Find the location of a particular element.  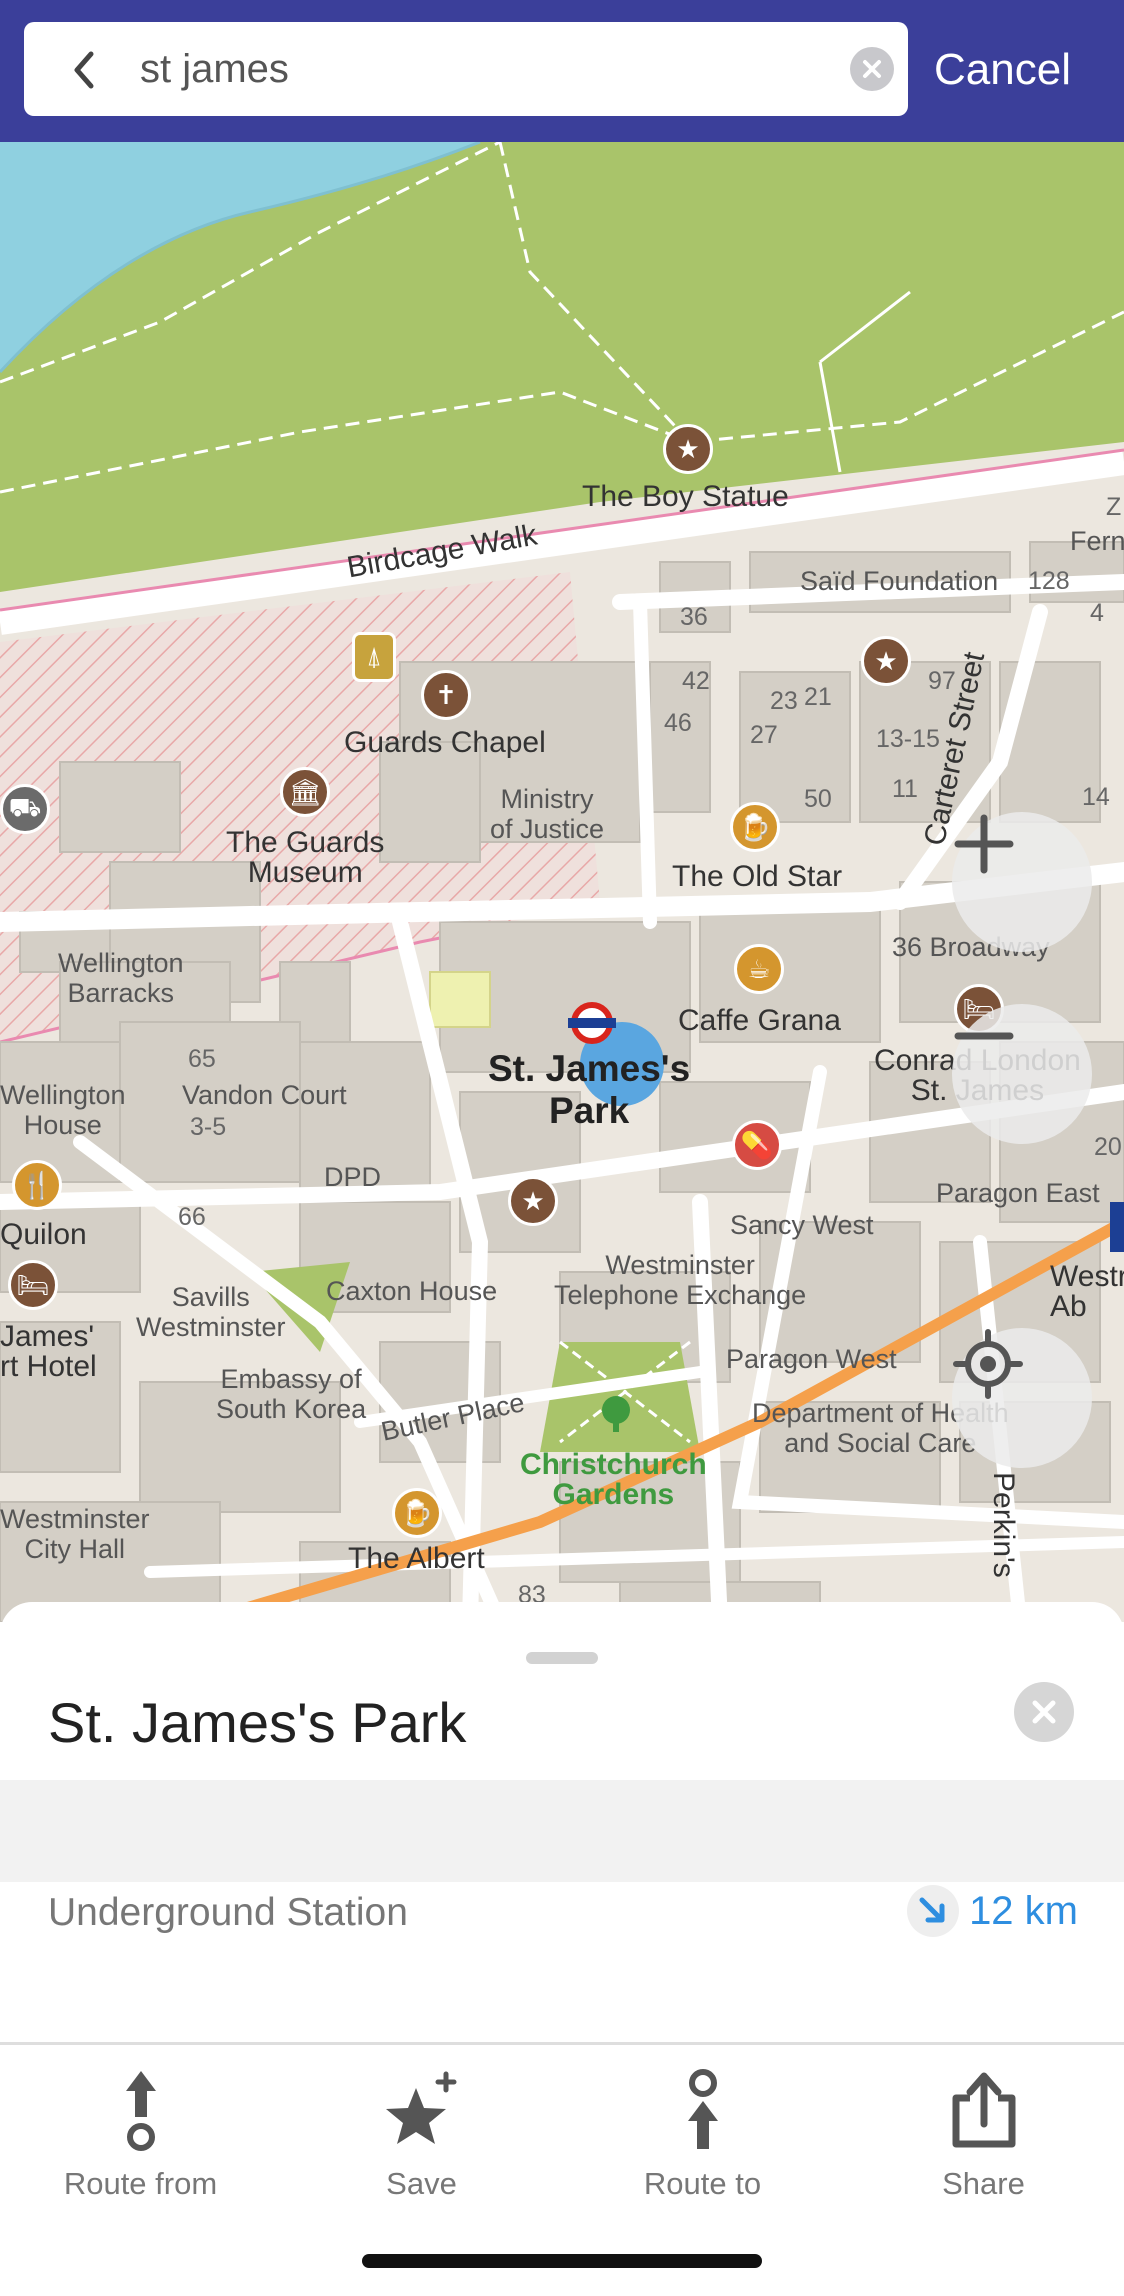

clear-search-button is located at coordinates (872, 69).